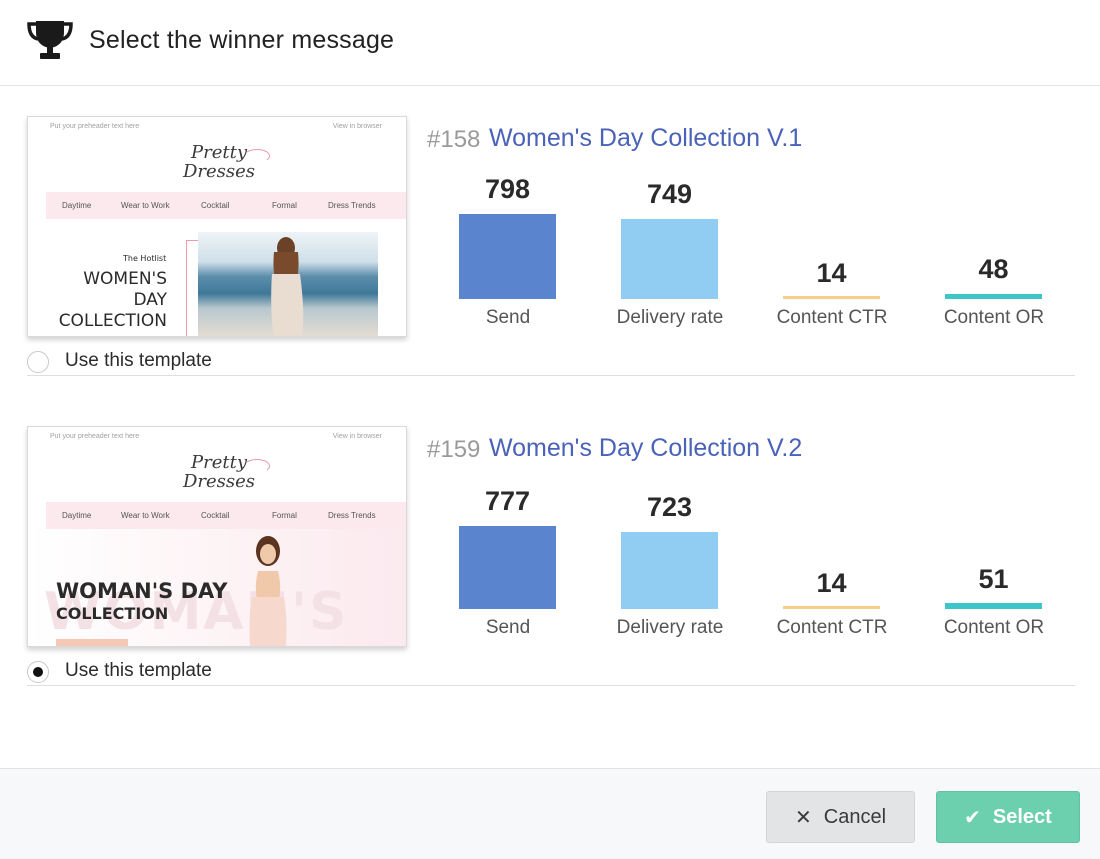 The image size is (1100, 859). What do you see at coordinates (112, 613) in the screenshot?
I see `hero-line-2: COLLECTION` at bounding box center [112, 613].